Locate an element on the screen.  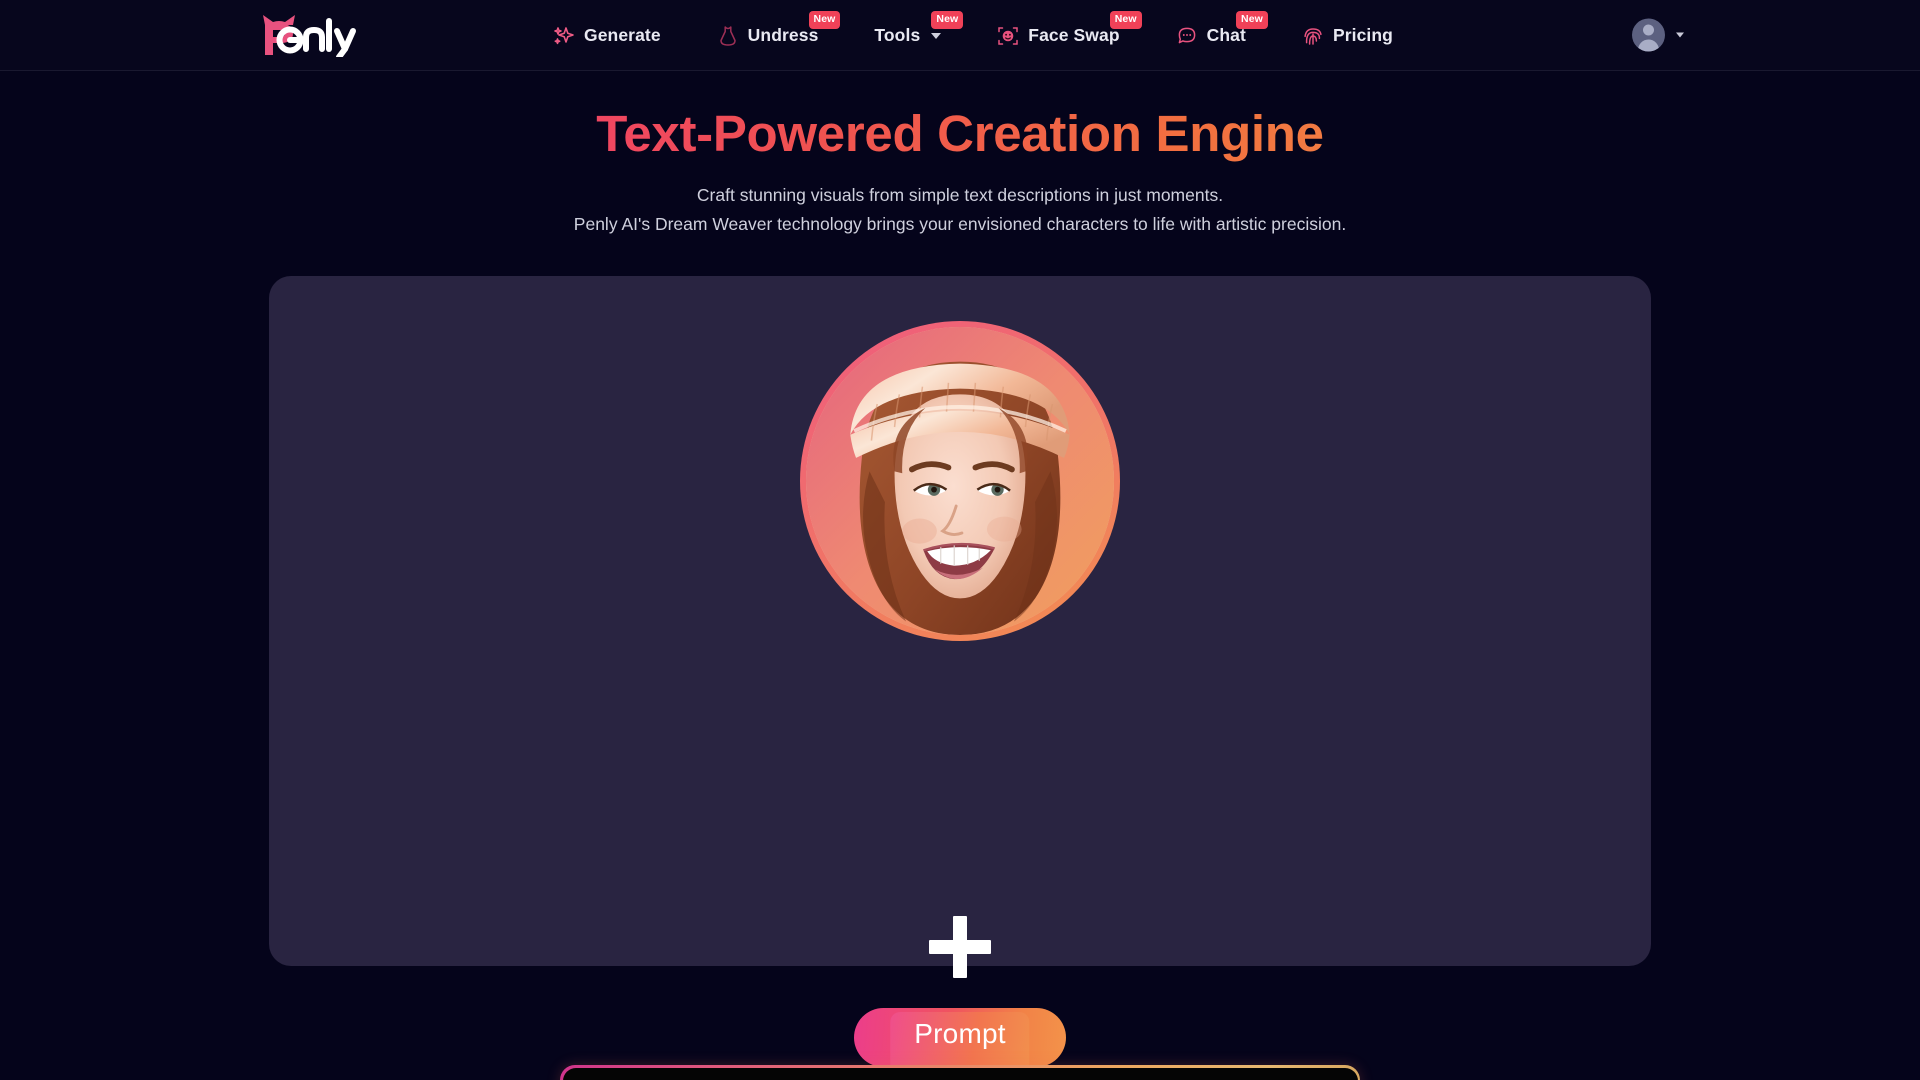
penly-devil-p-logo-icon is located at coordinates (323, 35).